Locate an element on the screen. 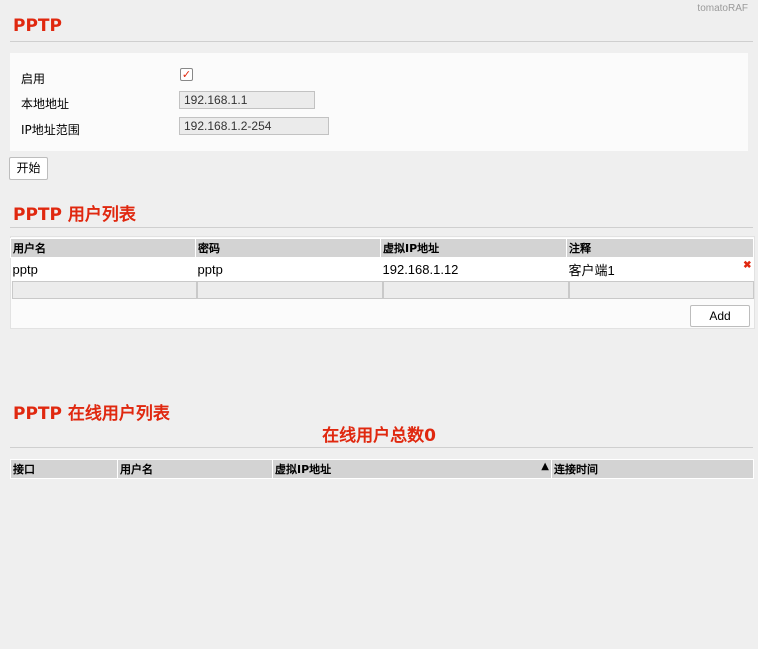 This screenshot has height=649, width=758. cell-password: pptp is located at coordinates (288, 269).